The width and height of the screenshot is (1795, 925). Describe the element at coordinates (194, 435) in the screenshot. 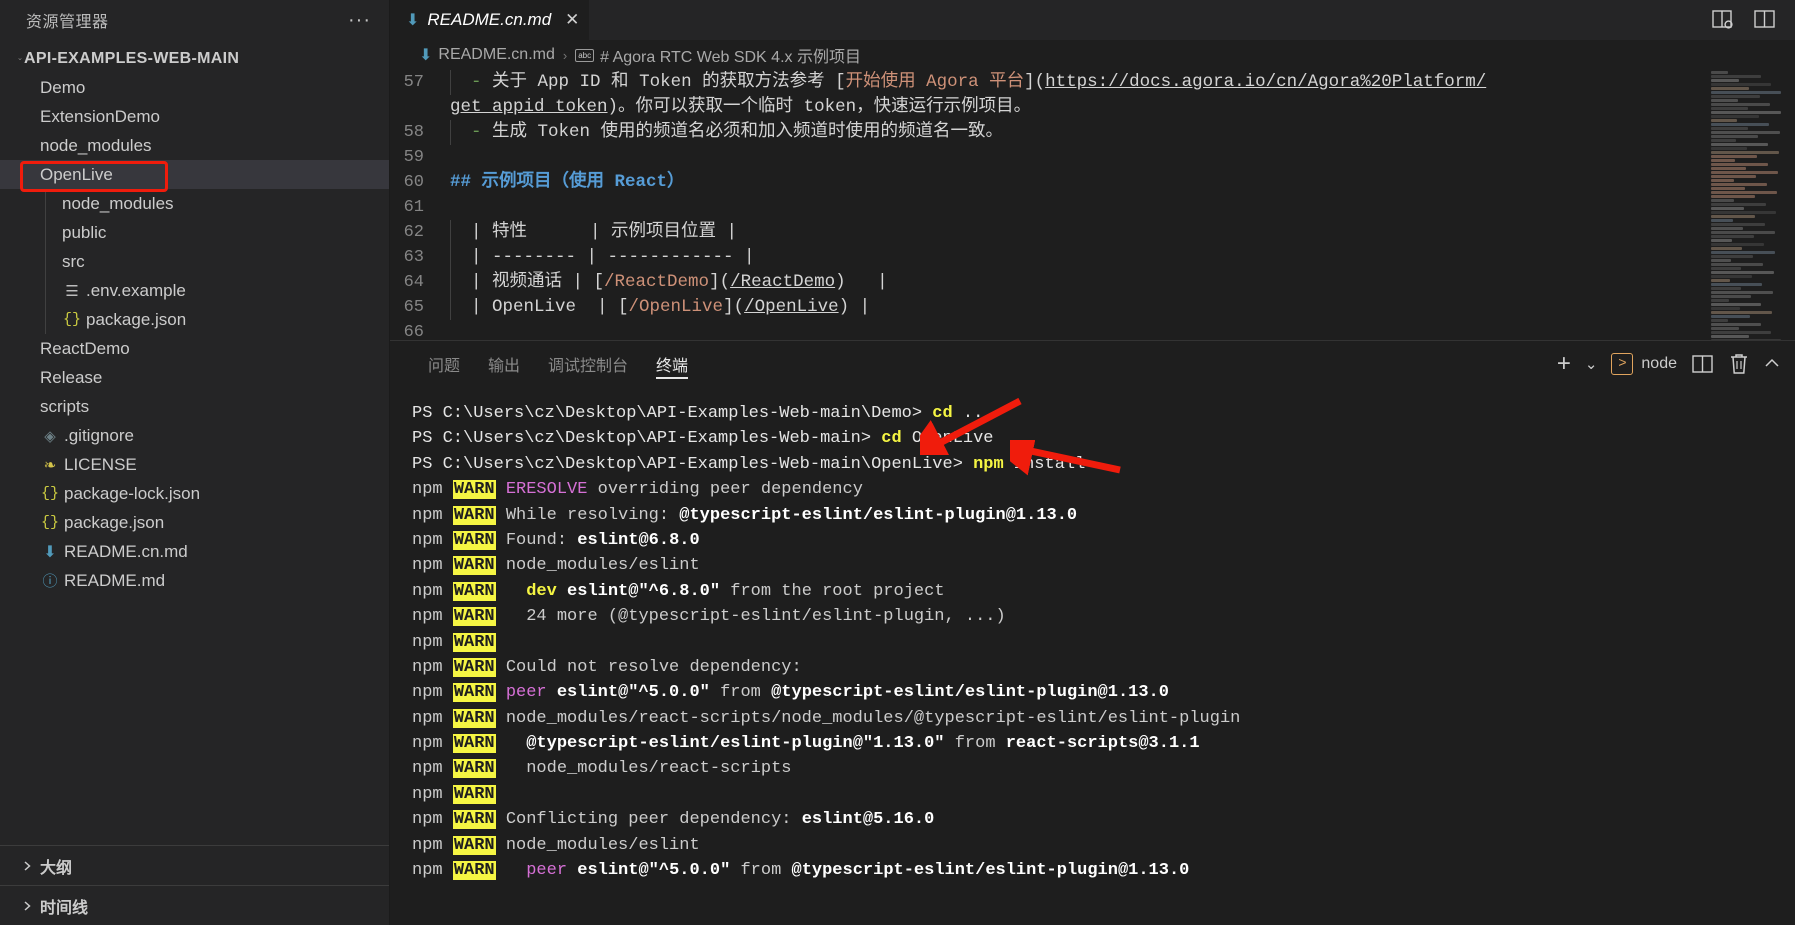

I see `tree-item-gitignore: ◈ .gitignore` at that location.